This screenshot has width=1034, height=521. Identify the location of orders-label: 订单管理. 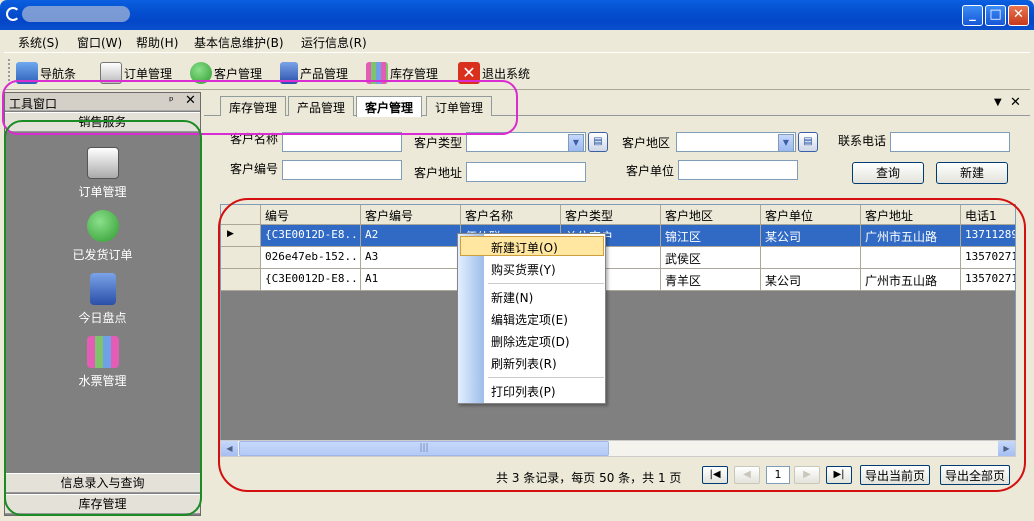
(148, 73).